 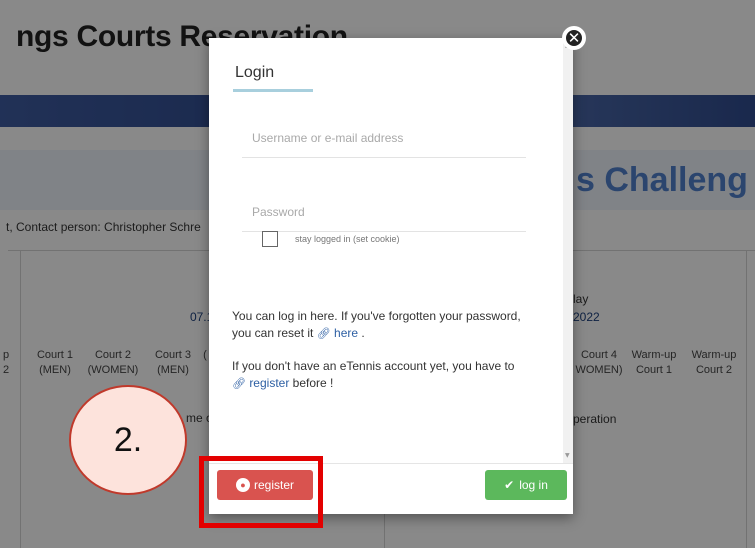 What do you see at coordinates (269, 383) in the screenshot?
I see `register-link: register` at bounding box center [269, 383].